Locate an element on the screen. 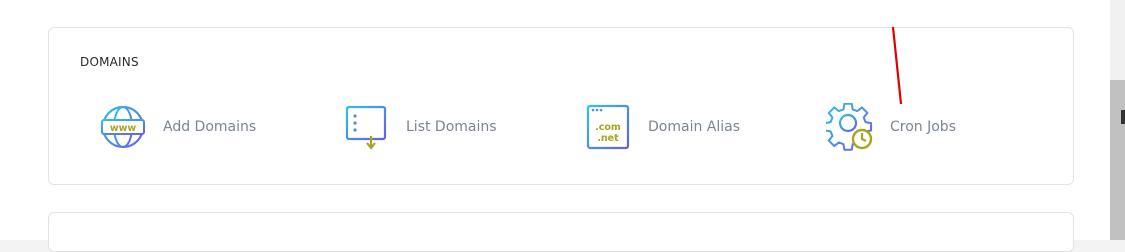 This screenshot has width=1125, height=252. cron-jobs-link: Cron Jobs is located at coordinates (891, 127).